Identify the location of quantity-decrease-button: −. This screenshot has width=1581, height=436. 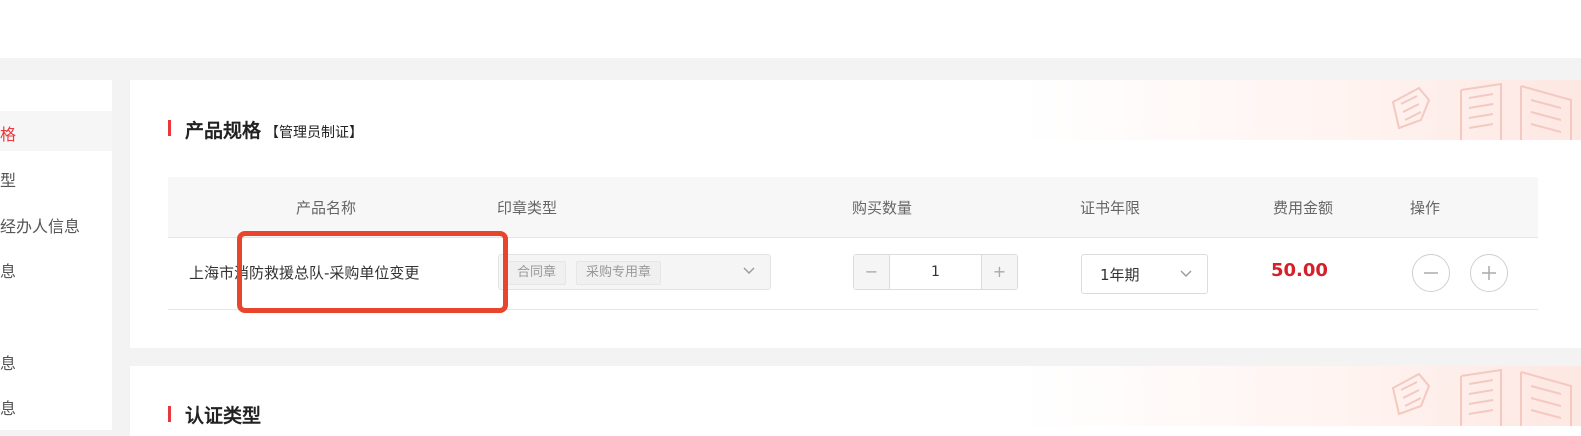
(872, 272).